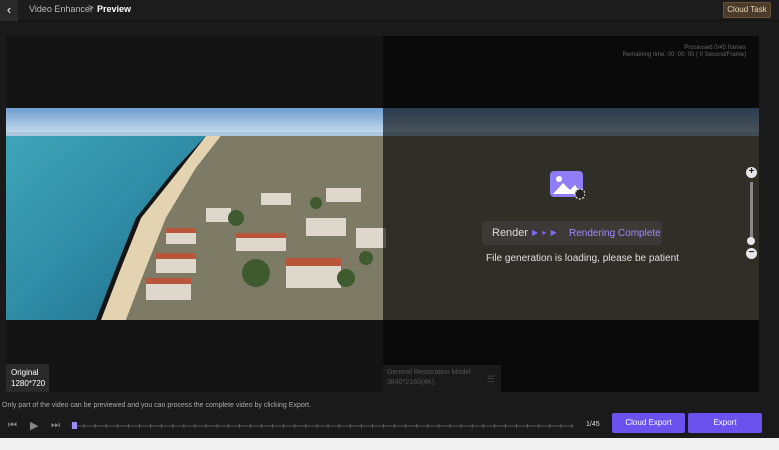 The width and height of the screenshot is (779, 450). Describe the element at coordinates (615, 233) in the screenshot. I see `render-status: Rendering Complete` at that location.